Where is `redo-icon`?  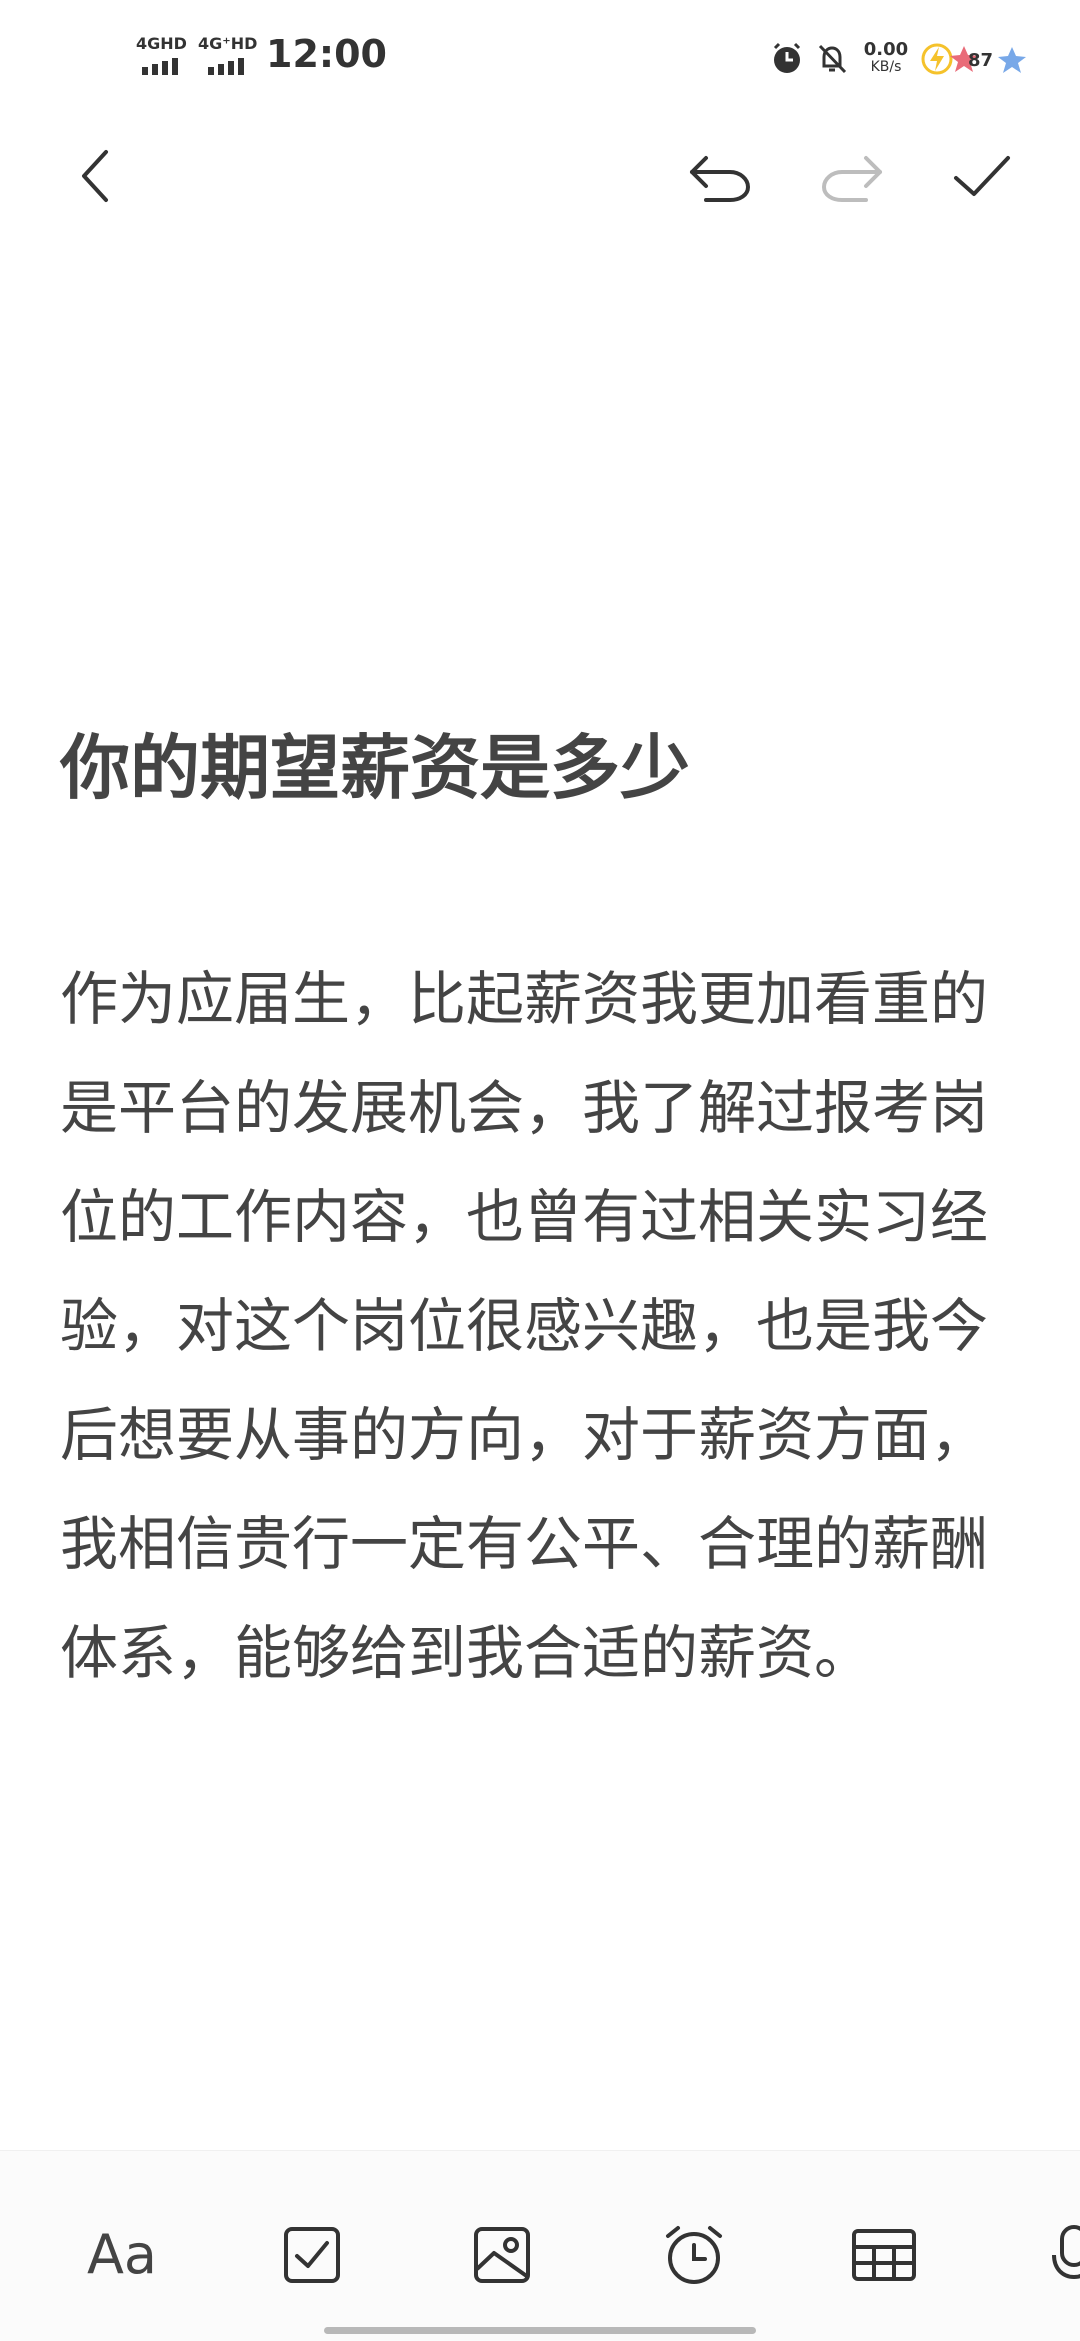 redo-icon is located at coordinates (851, 179).